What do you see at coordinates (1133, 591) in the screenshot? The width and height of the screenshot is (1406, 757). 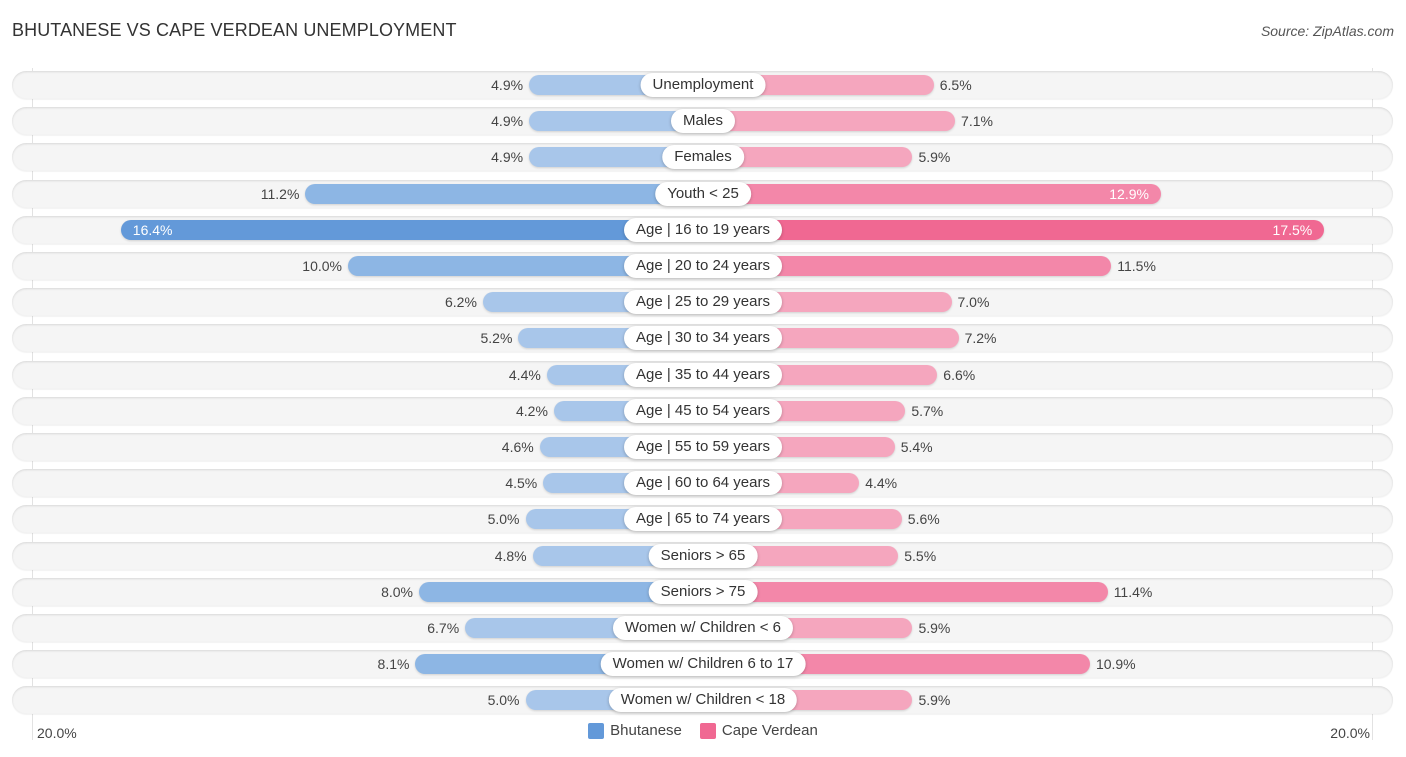 I see `value-label-cape-verdean: 11.4%` at bounding box center [1133, 591].